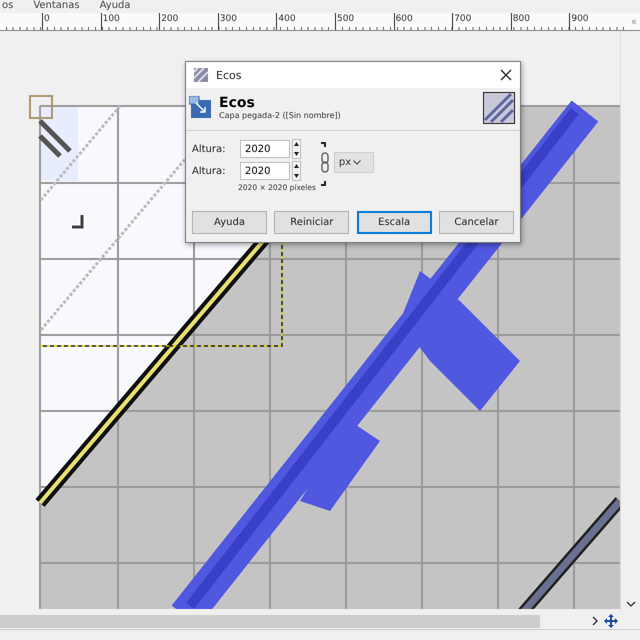 Image resolution: width=640 pixels, height=640 pixels. What do you see at coordinates (8, 6) in the screenshot?
I see `menu-item: os` at bounding box center [8, 6].